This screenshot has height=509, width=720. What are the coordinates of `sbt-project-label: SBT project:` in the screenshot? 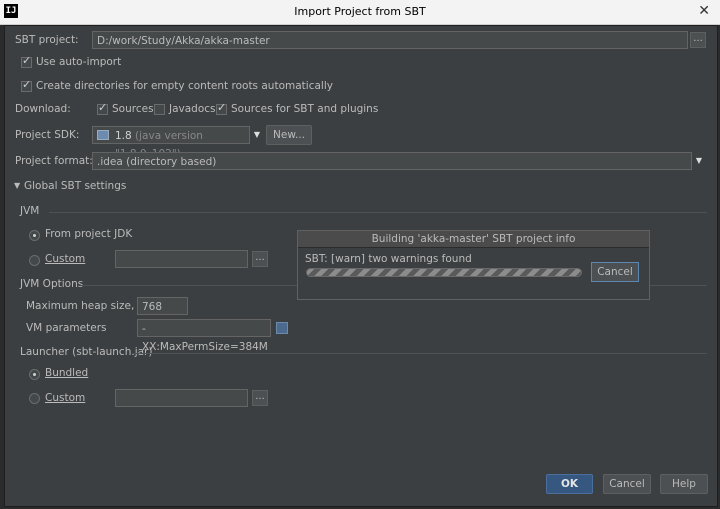 It's located at (47, 40).